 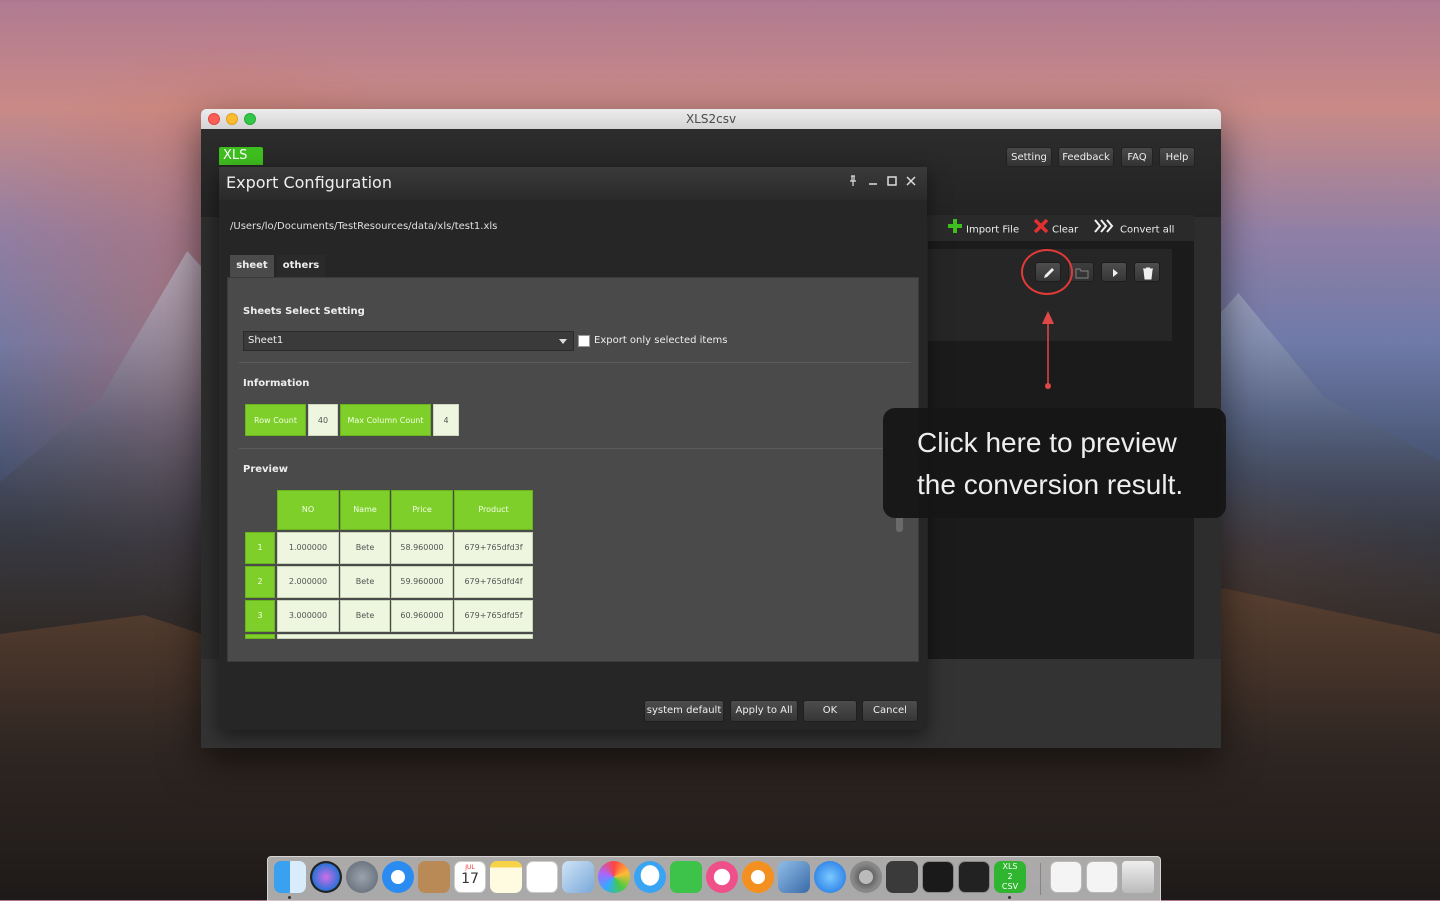 What do you see at coordinates (563, 341) in the screenshot?
I see `chevron-down-icon` at bounding box center [563, 341].